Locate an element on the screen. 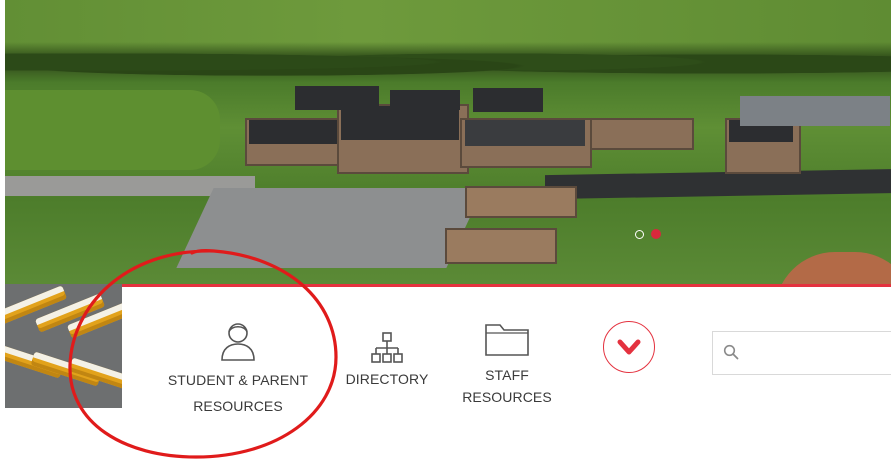 This screenshot has width=891, height=464. link-label: STUDENT & PARENT is located at coordinates (238, 380).